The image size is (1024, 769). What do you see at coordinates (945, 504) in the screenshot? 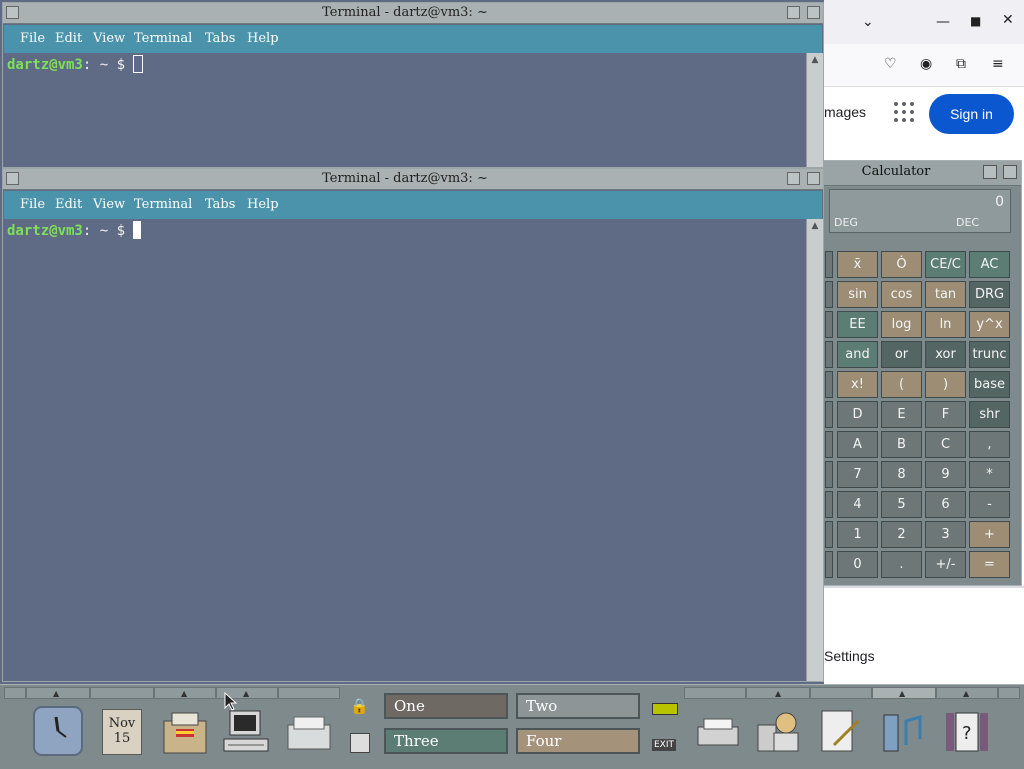
I see `calc-key: 6` at bounding box center [945, 504].